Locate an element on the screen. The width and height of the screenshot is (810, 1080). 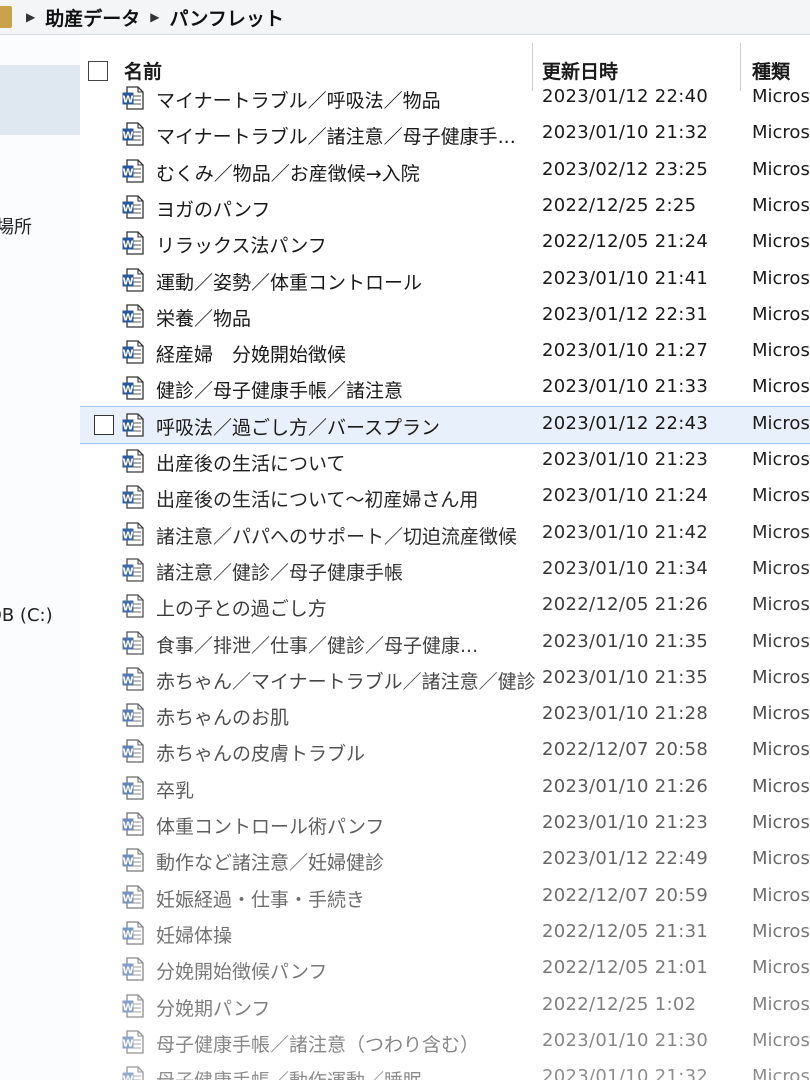
breadcrumb-item-josan-data: 助産データ is located at coordinates (92, 17).